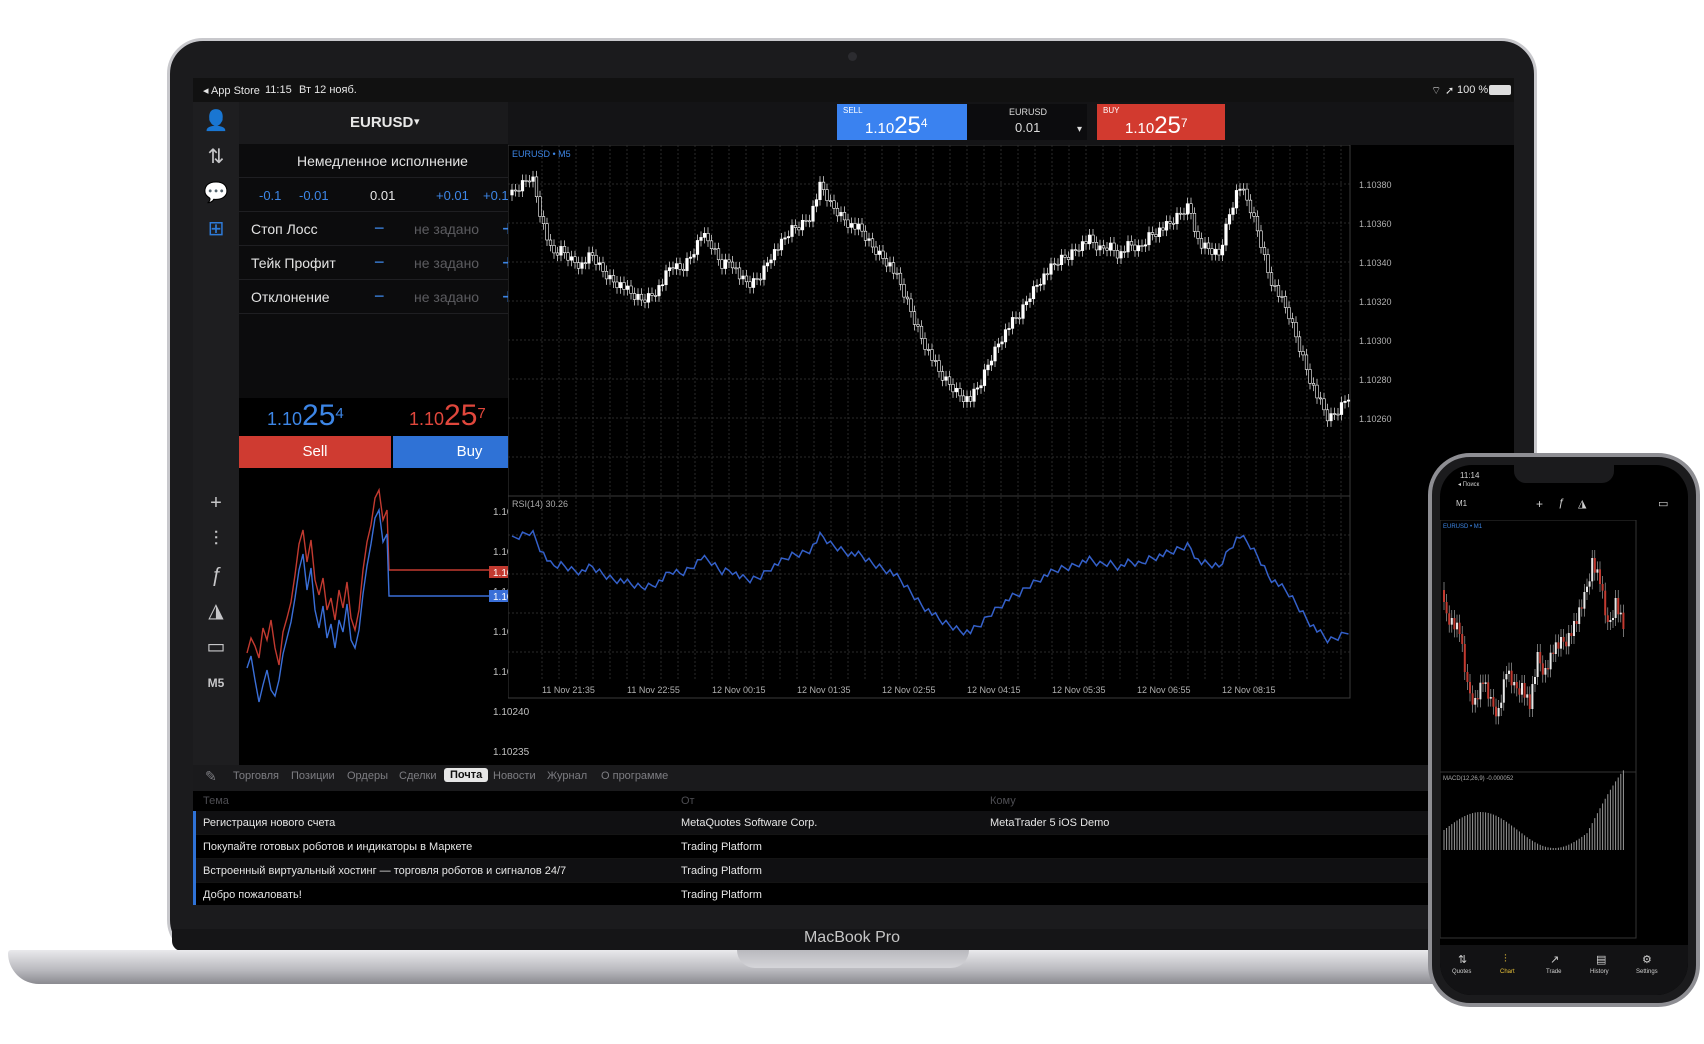 Image resolution: width=1704 pixels, height=1044 pixels. What do you see at coordinates (417, 121) in the screenshot?
I see `chevron-down-icon: ▾` at bounding box center [417, 121].